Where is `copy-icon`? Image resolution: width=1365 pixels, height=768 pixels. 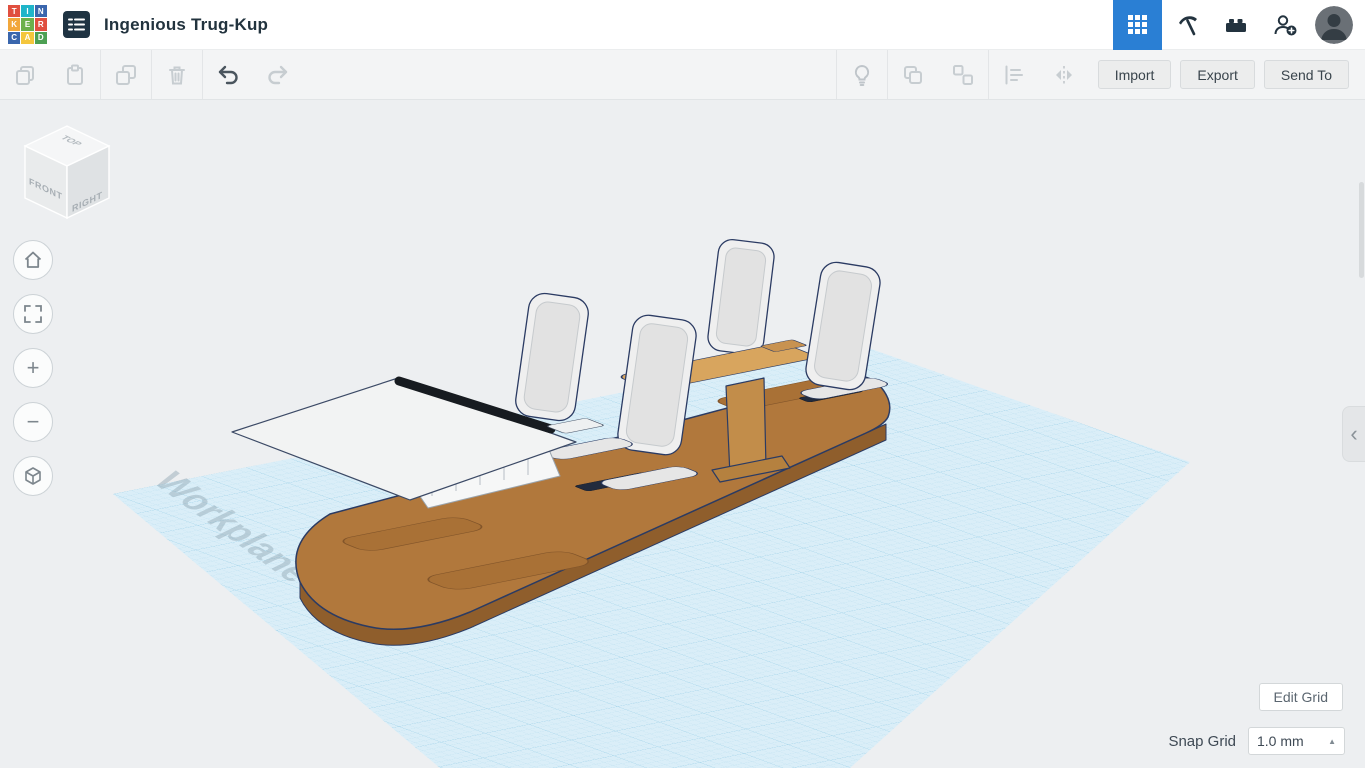 copy-icon is located at coordinates (25, 75).